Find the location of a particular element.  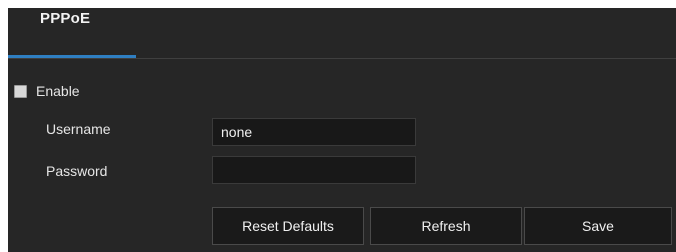

reset-defaults-button: Reset Defaults is located at coordinates (288, 226).